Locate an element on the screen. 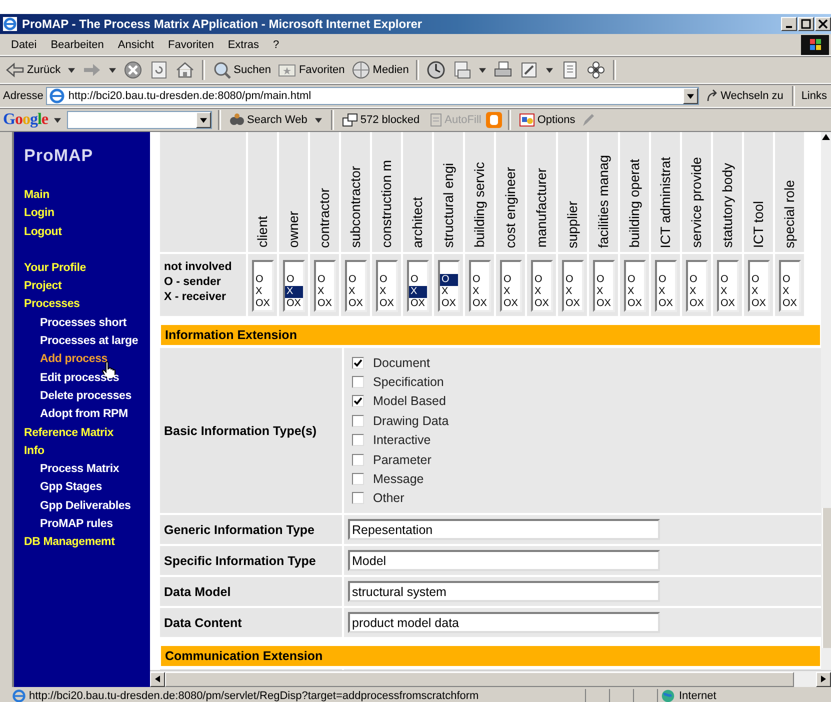 Image resolution: width=831 pixels, height=702 pixels. text-field: structural system is located at coordinates (504, 591).